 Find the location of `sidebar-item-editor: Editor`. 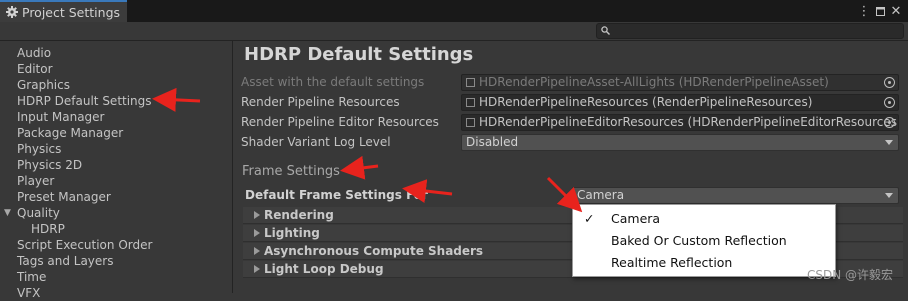

sidebar-item-editor: Editor is located at coordinates (35, 69).